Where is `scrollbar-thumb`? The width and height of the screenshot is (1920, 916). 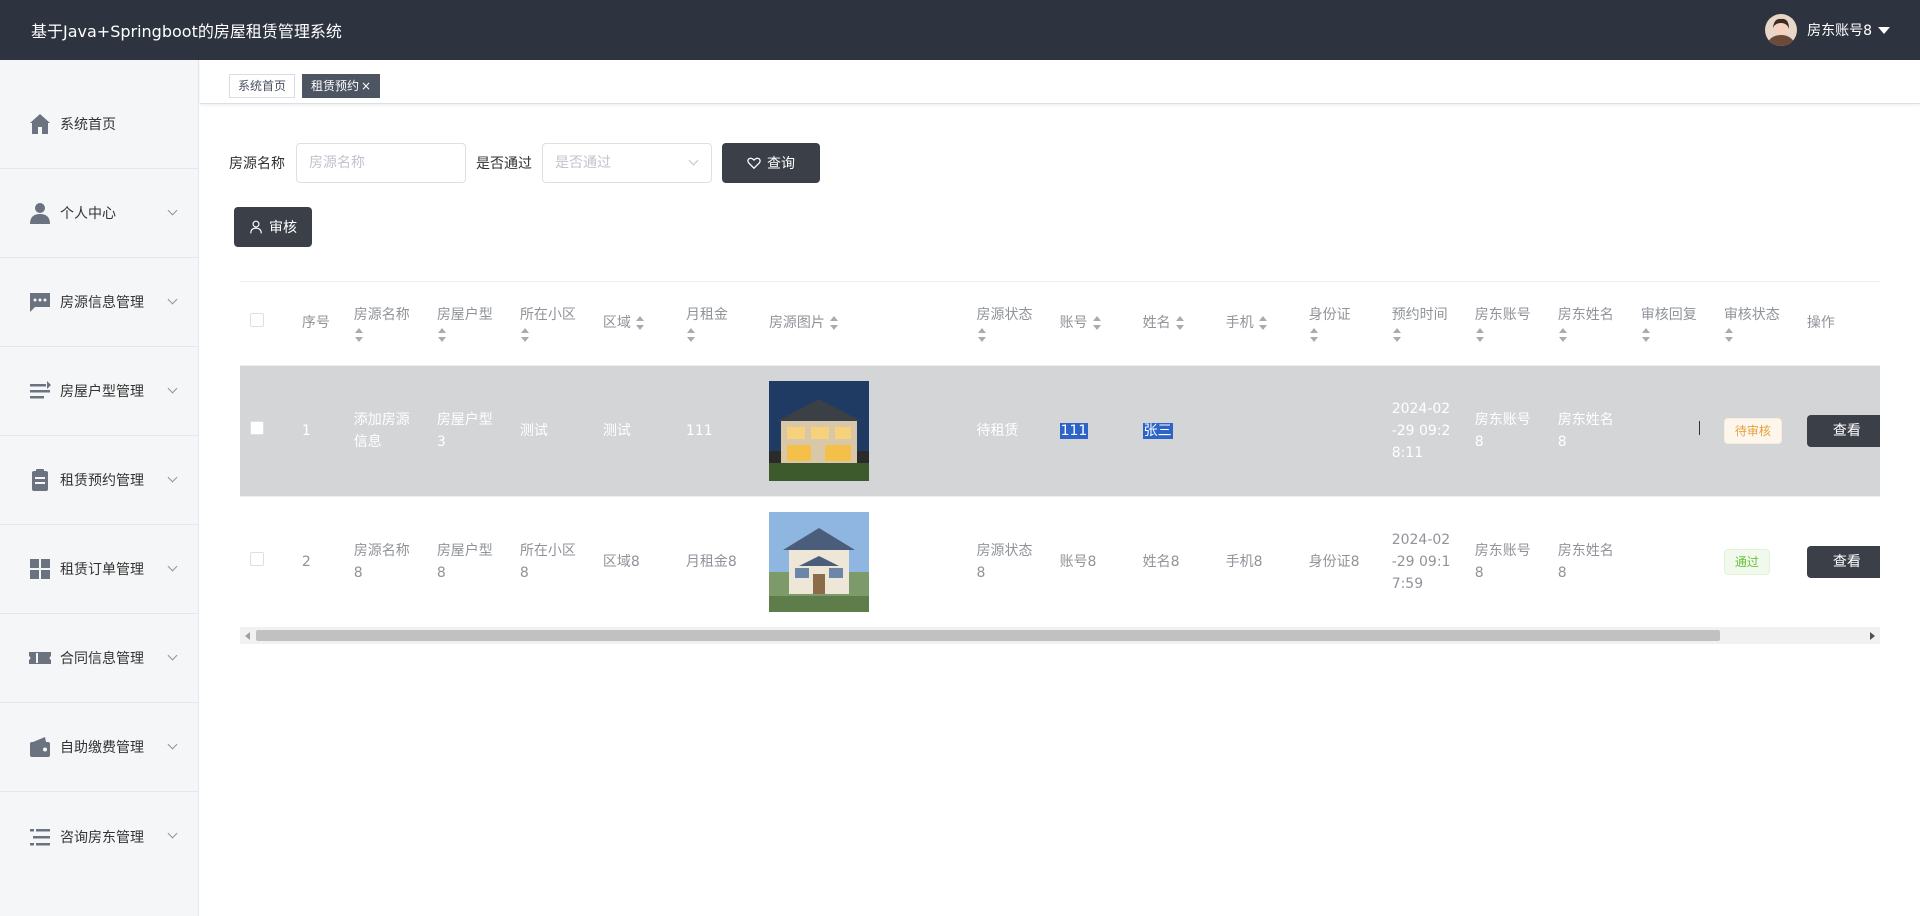
scrollbar-thumb is located at coordinates (988, 635).